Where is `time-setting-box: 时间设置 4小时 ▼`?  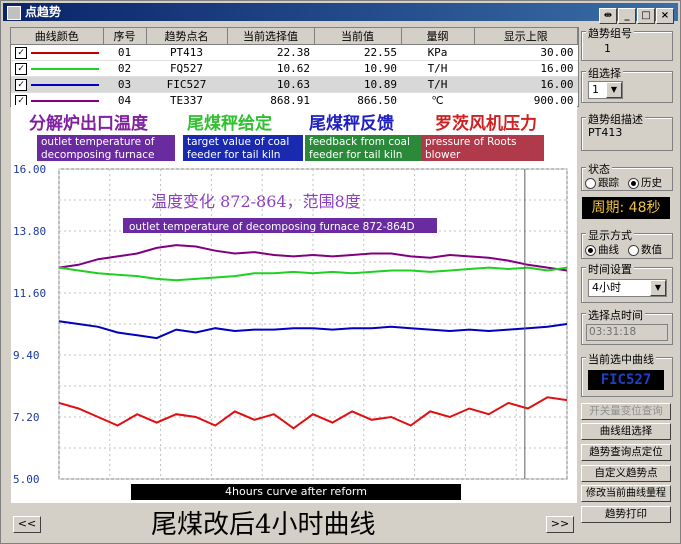
time-setting-box: 时间设置 4小时 ▼ is located at coordinates (627, 282).